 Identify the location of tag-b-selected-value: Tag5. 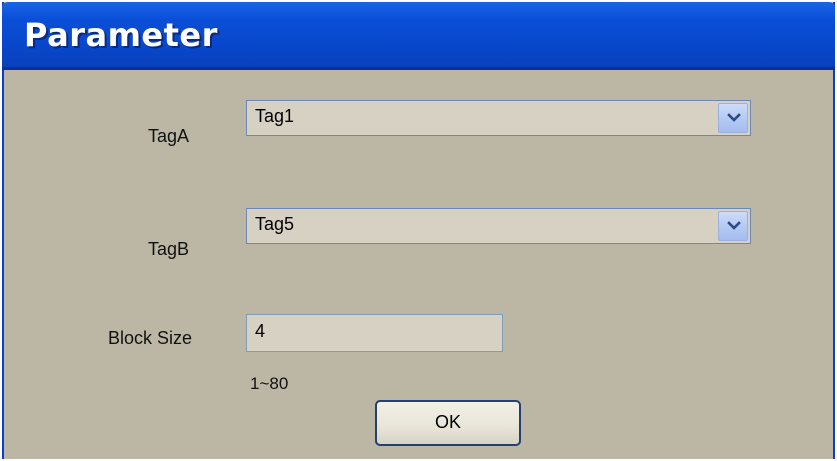
(275, 224).